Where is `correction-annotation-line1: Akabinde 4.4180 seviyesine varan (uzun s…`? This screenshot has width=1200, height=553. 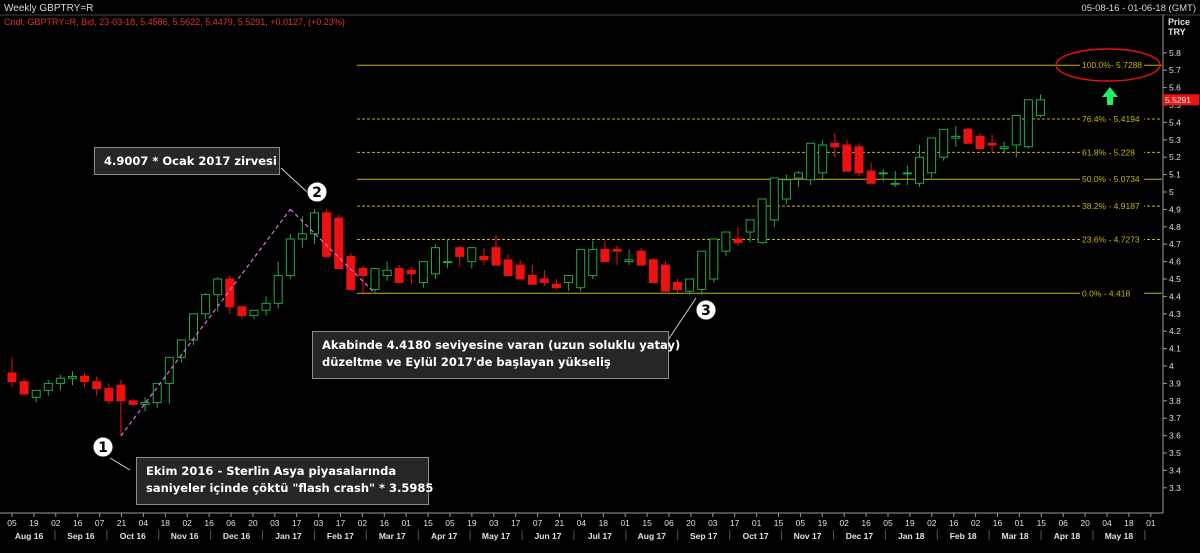 correction-annotation-line1: Akabinde 4.4180 seviyesine varan (uzun s… is located at coordinates (501, 345).